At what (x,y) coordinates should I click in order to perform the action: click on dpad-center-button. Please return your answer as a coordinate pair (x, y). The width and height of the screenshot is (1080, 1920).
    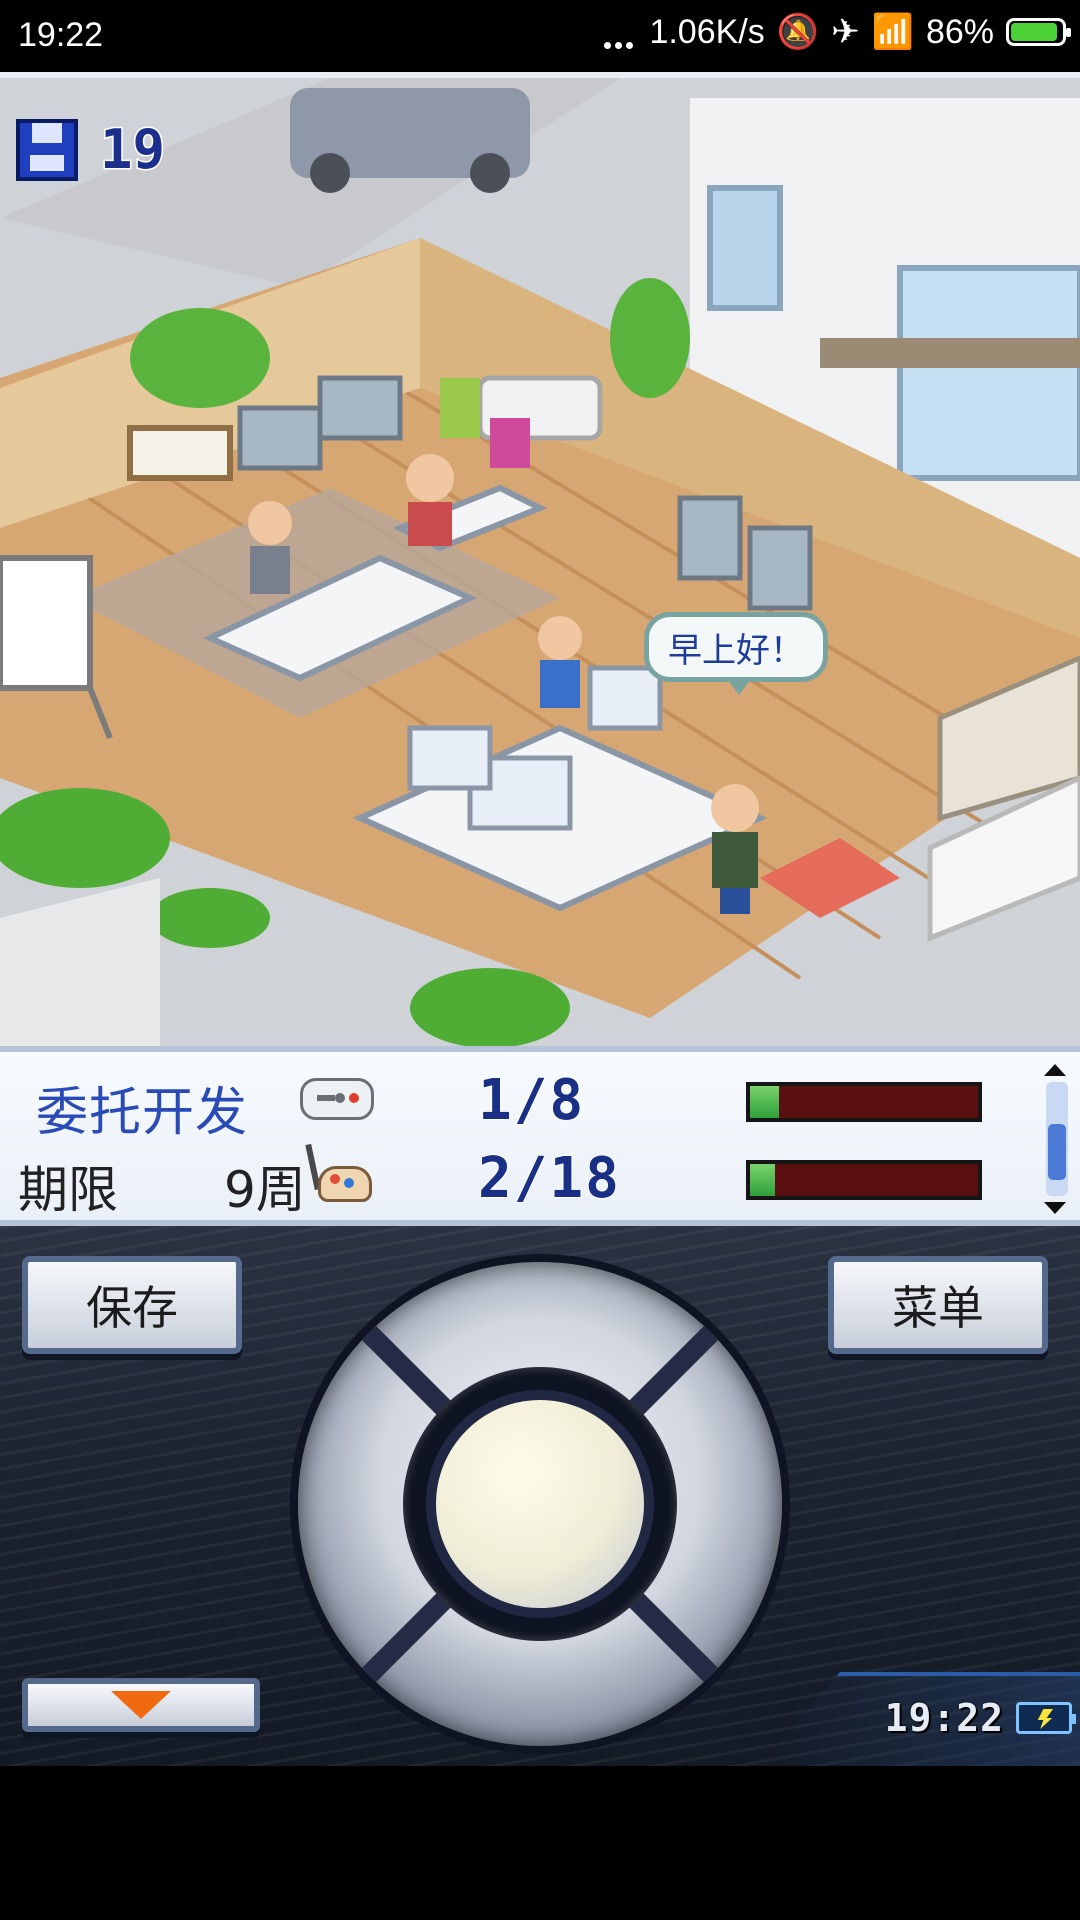
    Looking at the image, I should click on (540, 1504).